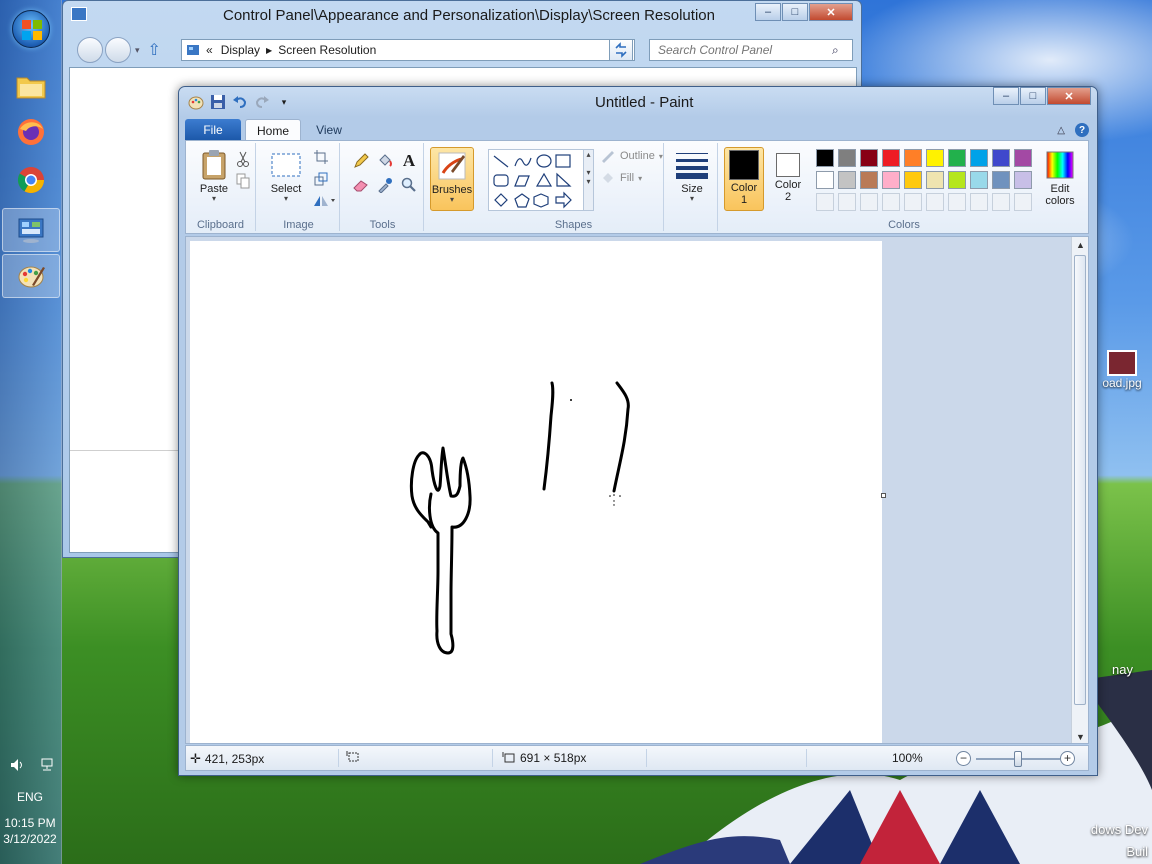 This screenshot has height=864, width=1152. I want to click on fill-button: Fill ▾, so click(621, 178).